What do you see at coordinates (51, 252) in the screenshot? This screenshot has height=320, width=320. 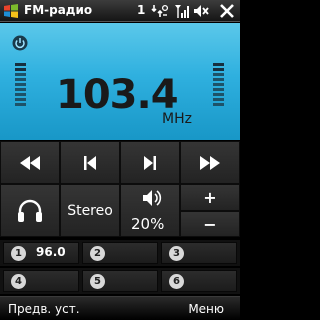 I see `preset-frequency: 96.0` at bounding box center [51, 252].